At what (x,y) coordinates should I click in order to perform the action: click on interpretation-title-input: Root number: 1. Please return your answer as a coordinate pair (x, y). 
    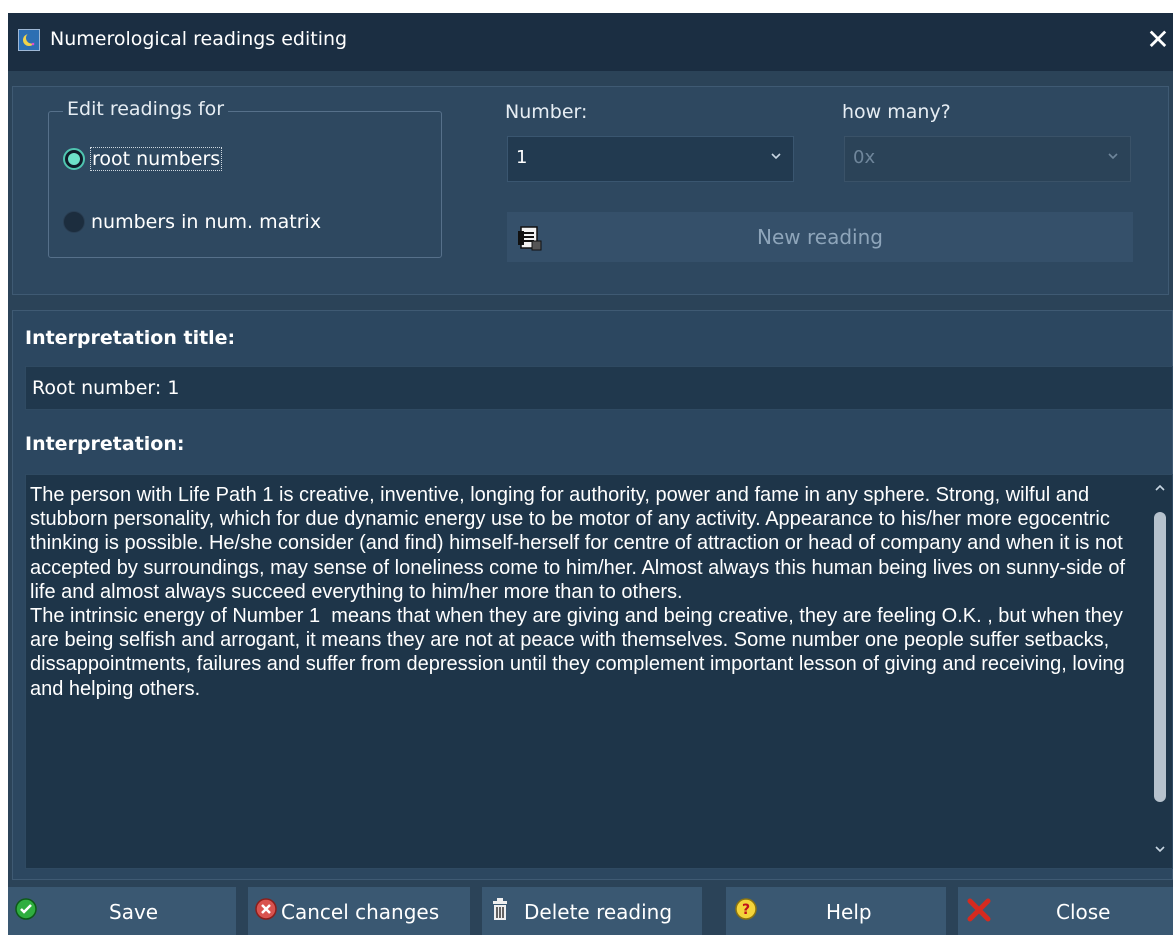
    Looking at the image, I should click on (599, 388).